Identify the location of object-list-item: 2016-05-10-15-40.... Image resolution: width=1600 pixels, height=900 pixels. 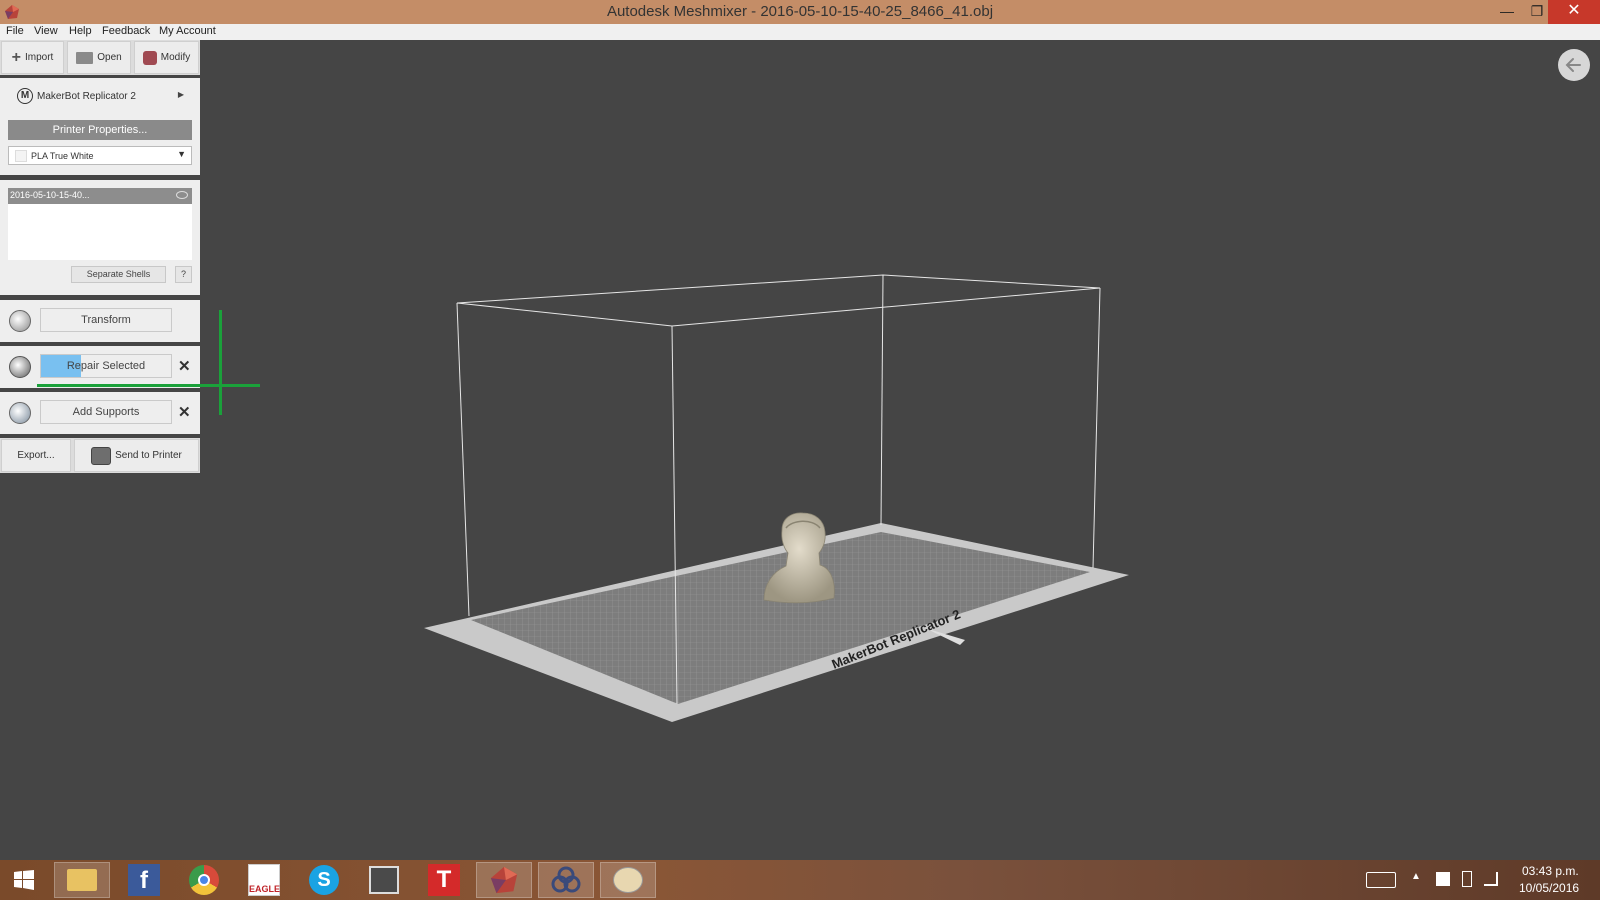
(100, 196).